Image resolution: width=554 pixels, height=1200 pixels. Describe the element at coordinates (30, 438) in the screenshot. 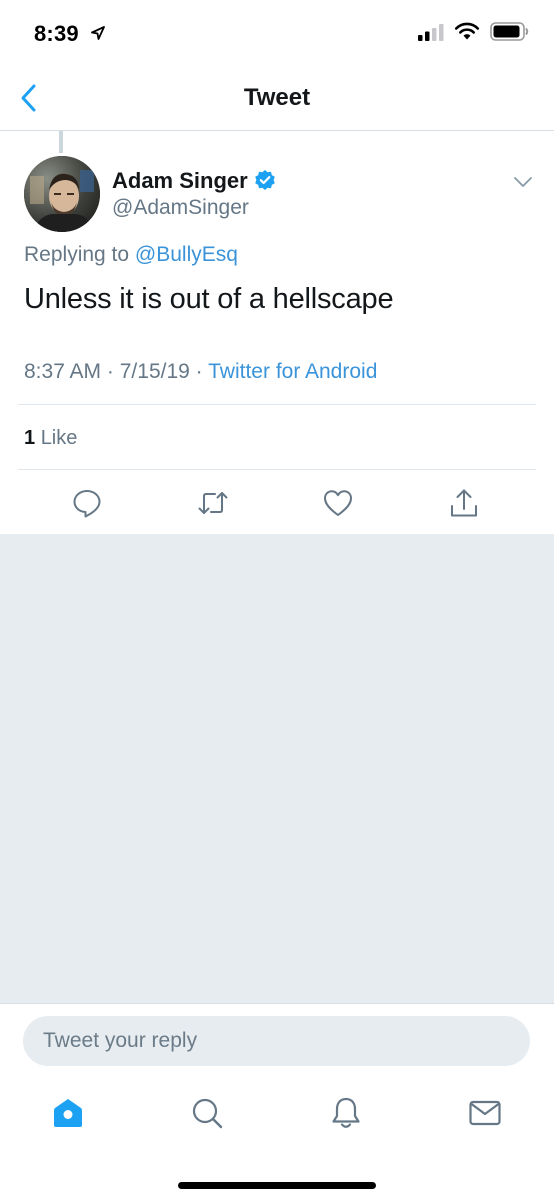

I see `likes-count-number: 1` at that location.